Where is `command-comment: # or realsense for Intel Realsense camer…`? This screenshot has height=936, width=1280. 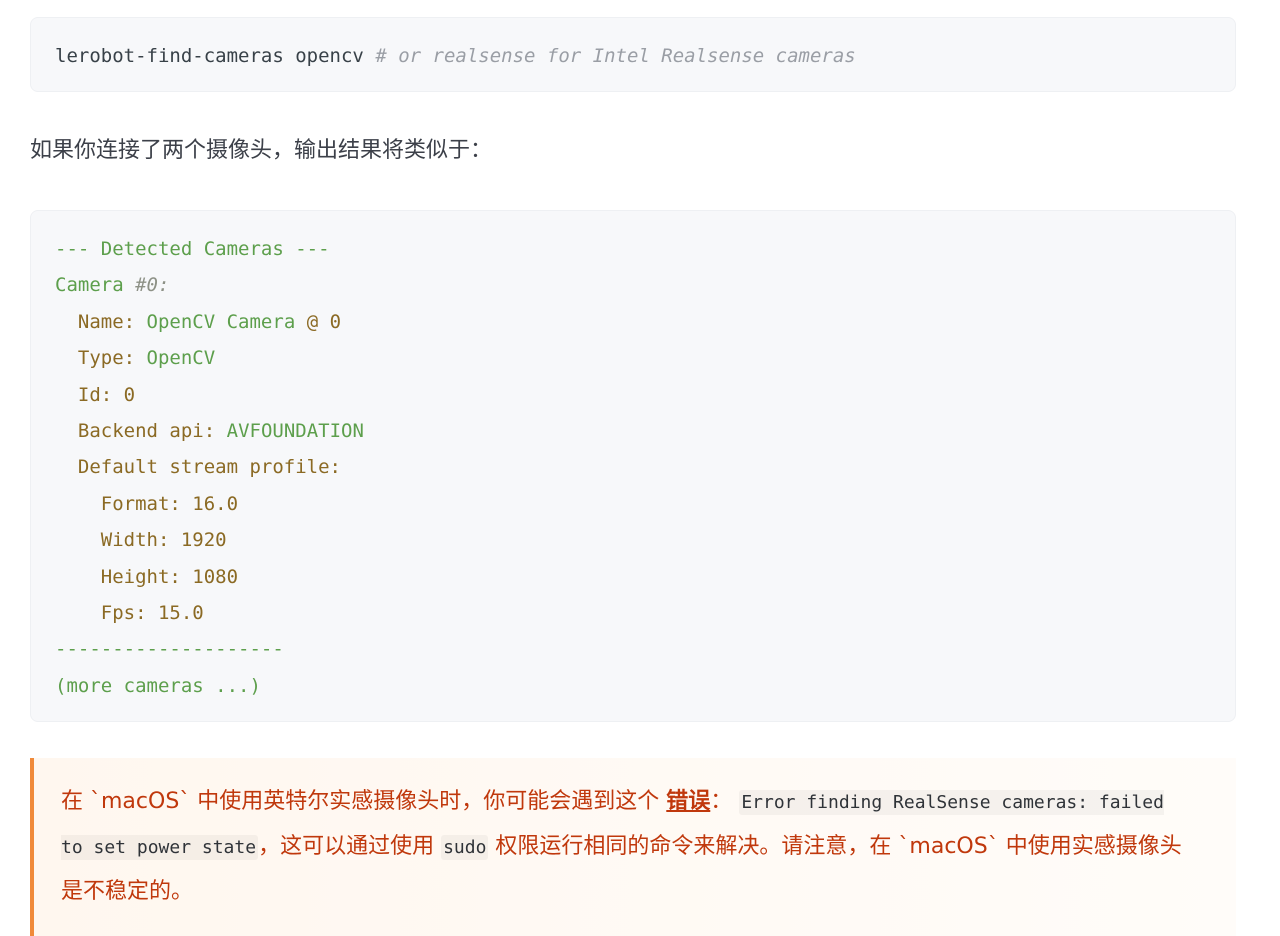 command-comment: # or realsense for Intel Realsense camer… is located at coordinates (615, 56).